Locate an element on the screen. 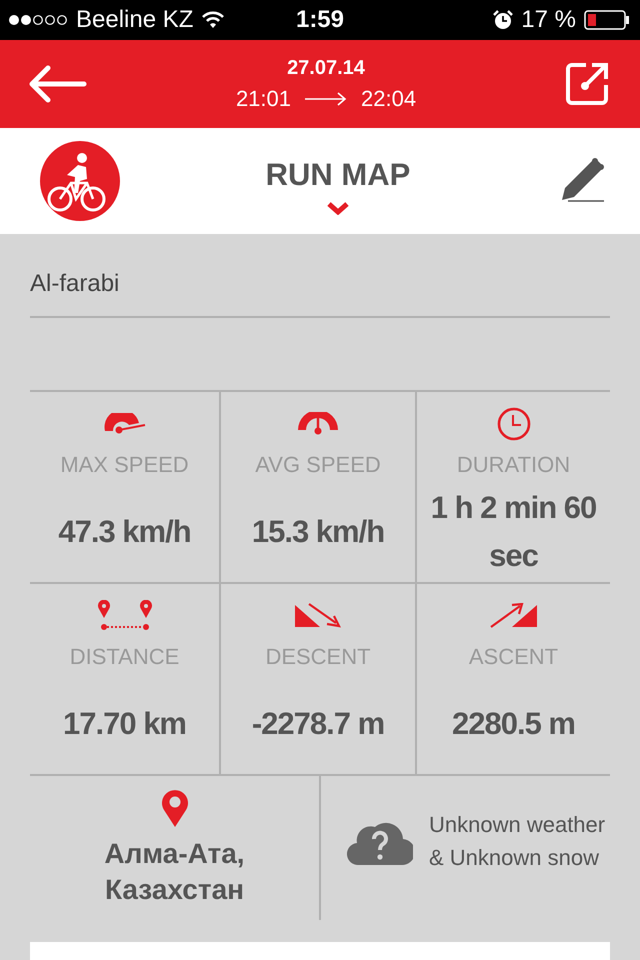  stat-value: -2278.7 m is located at coordinates (318, 724).